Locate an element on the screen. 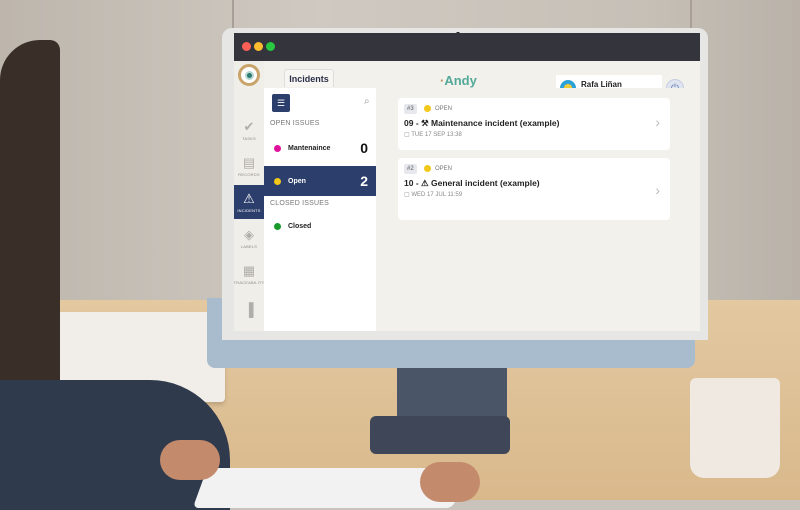 The height and width of the screenshot is (510, 800). incident-title: 10 - ⚠ General incident (example) is located at coordinates (472, 183).